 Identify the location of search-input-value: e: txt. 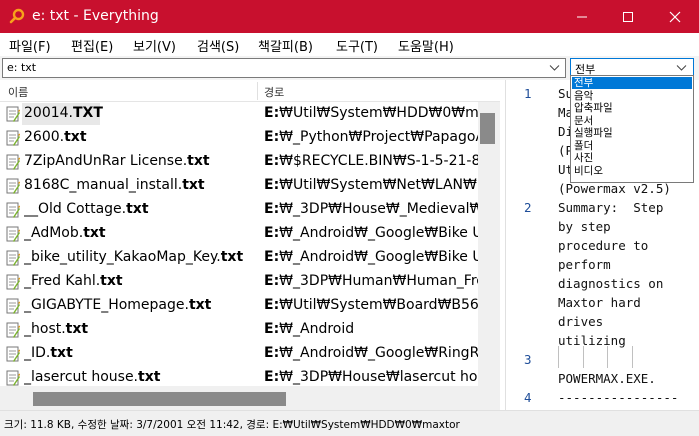
(22, 67).